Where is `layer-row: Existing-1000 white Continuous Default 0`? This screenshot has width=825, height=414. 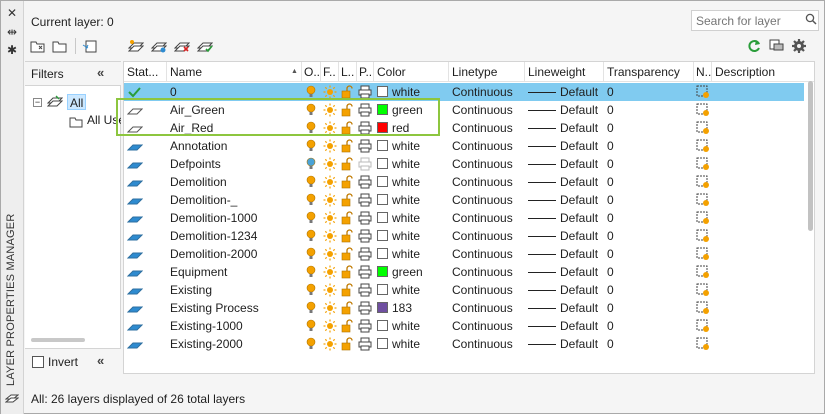 layer-row: Existing-1000 white Continuous Default 0 is located at coordinates (464, 326).